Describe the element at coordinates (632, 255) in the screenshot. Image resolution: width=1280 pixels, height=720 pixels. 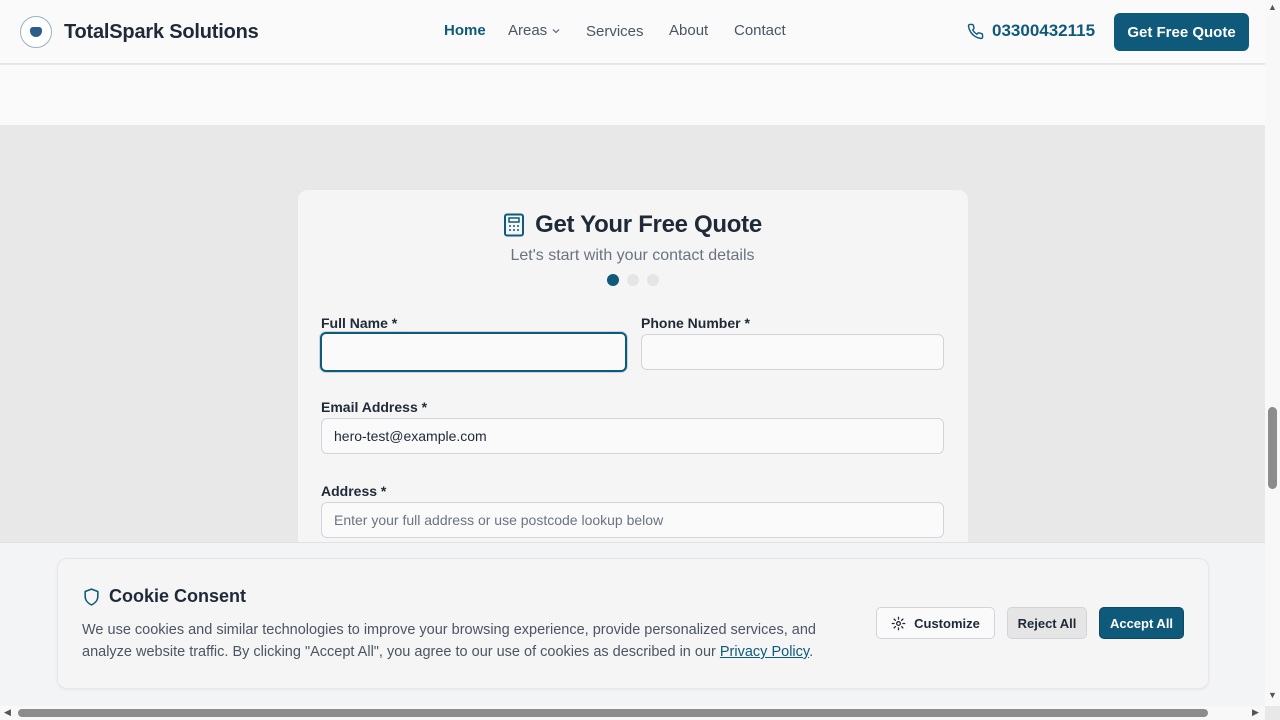
I see `quote-subtitle: Let's start with your contact details` at that location.